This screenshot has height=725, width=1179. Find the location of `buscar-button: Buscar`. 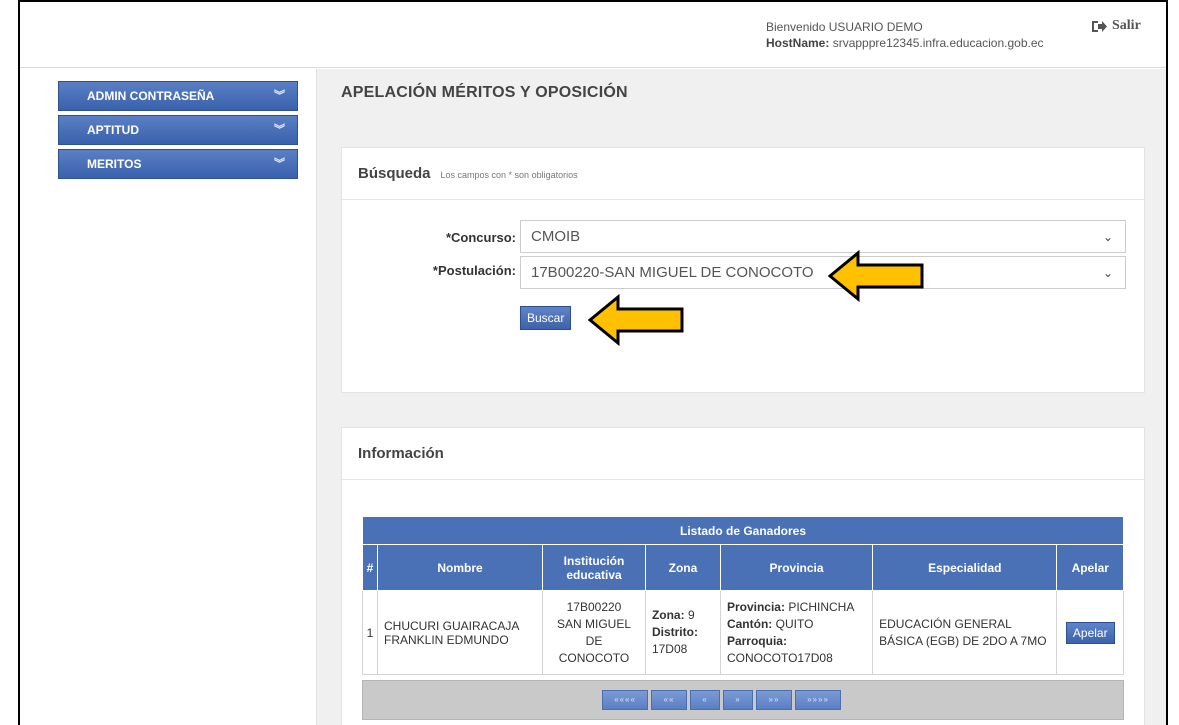

buscar-button: Buscar is located at coordinates (546, 318).